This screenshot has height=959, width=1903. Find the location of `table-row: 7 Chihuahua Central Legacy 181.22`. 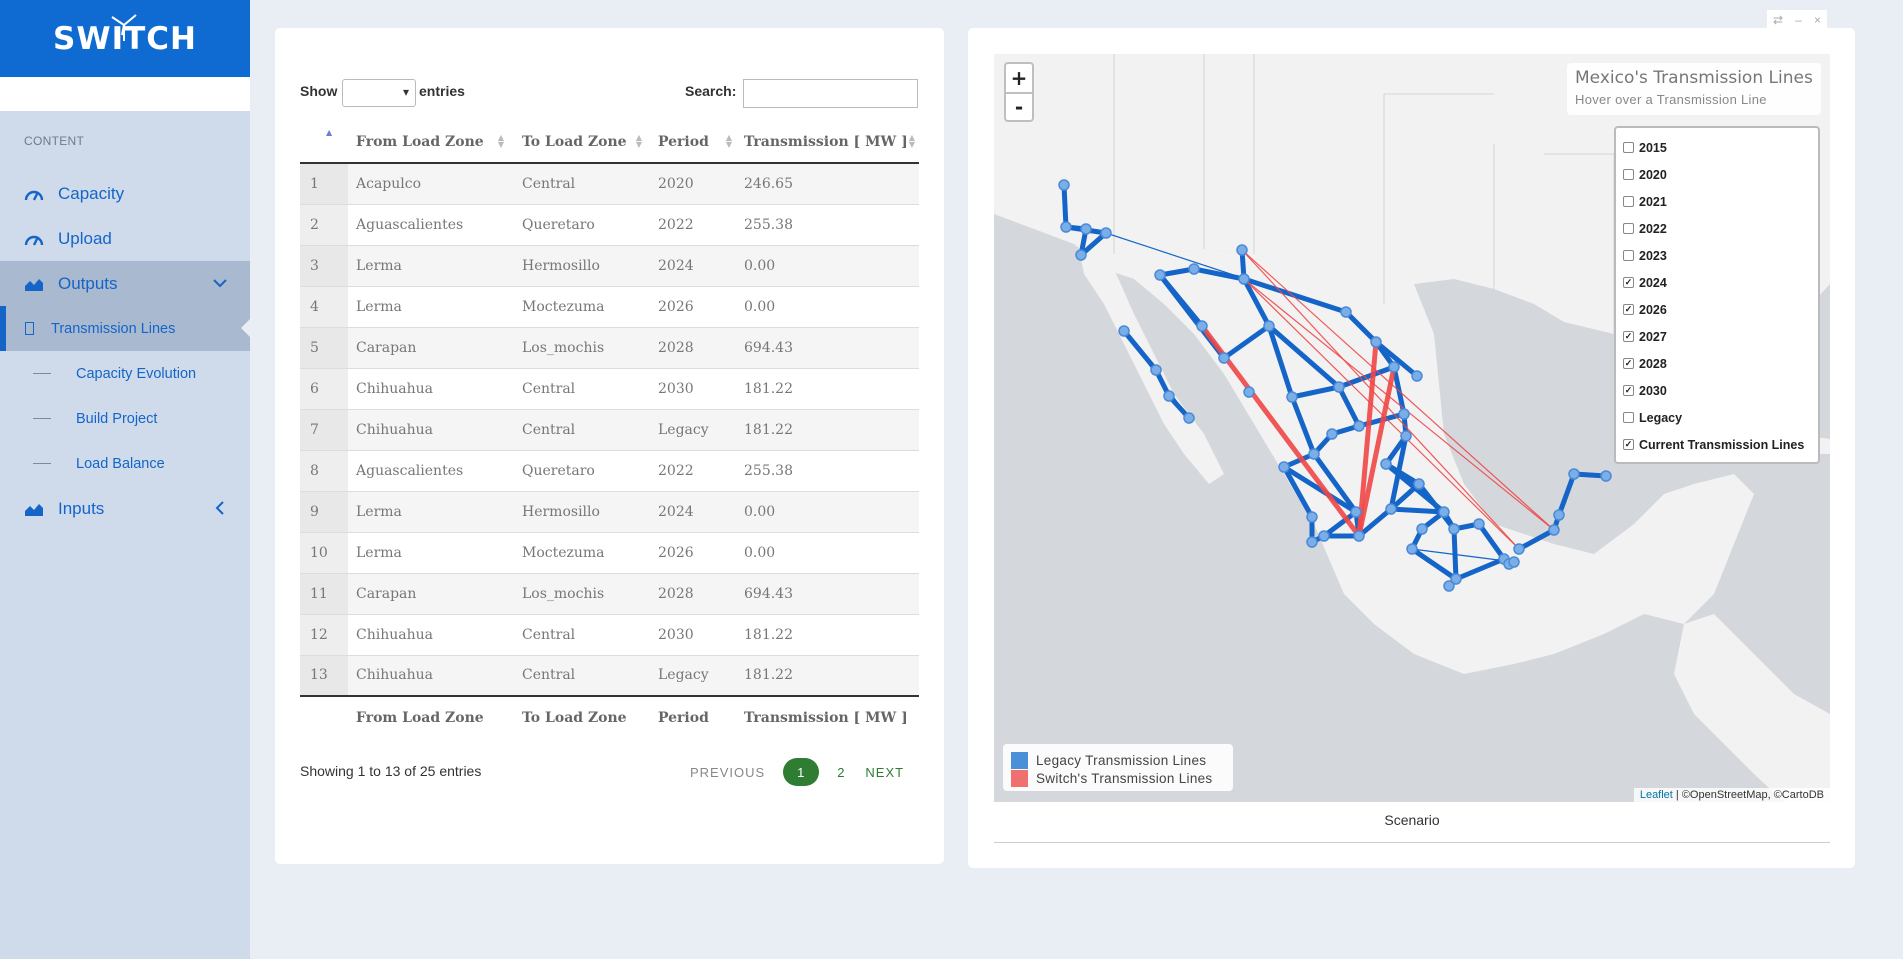

table-row: 7 Chihuahua Central Legacy 181.22 is located at coordinates (609, 430).